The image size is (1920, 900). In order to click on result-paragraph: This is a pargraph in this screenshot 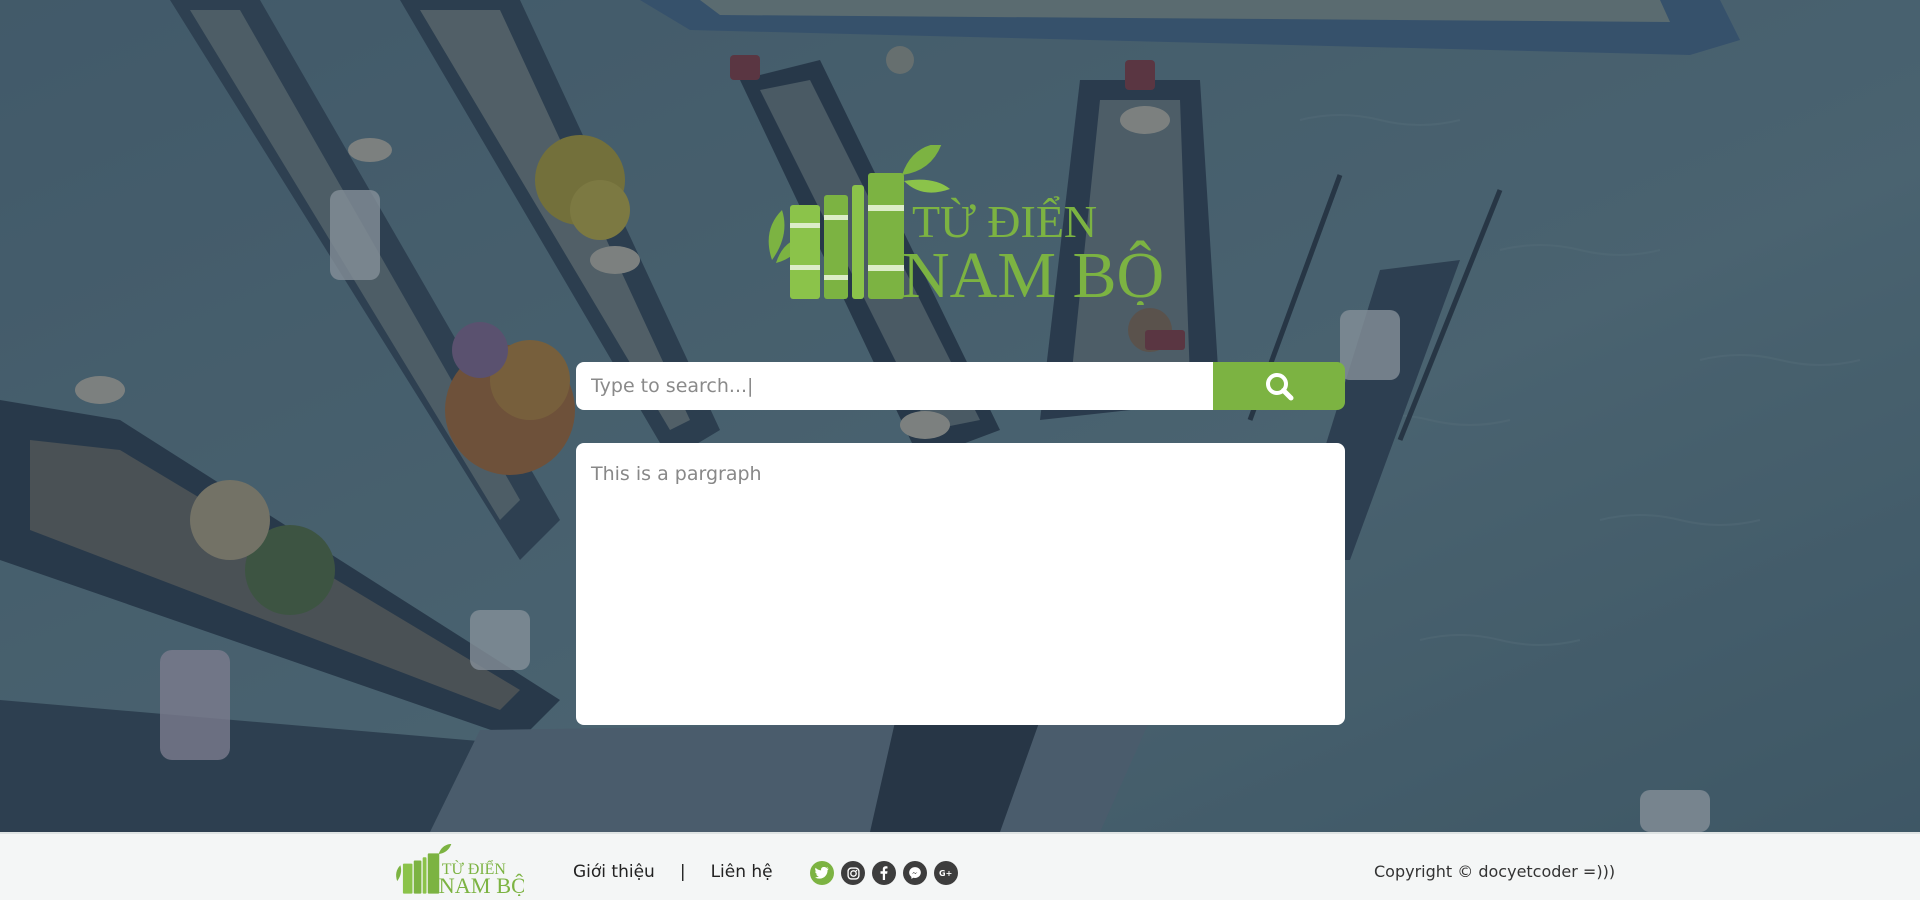, I will do `click(676, 474)`.